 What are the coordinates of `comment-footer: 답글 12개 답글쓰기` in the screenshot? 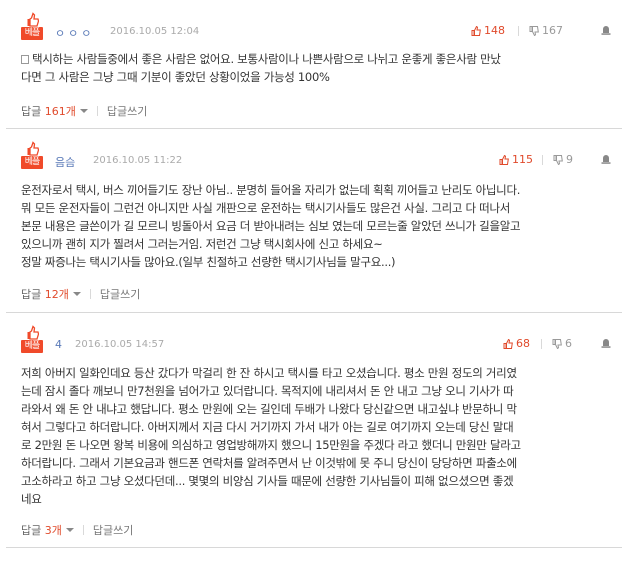 It's located at (80, 294).